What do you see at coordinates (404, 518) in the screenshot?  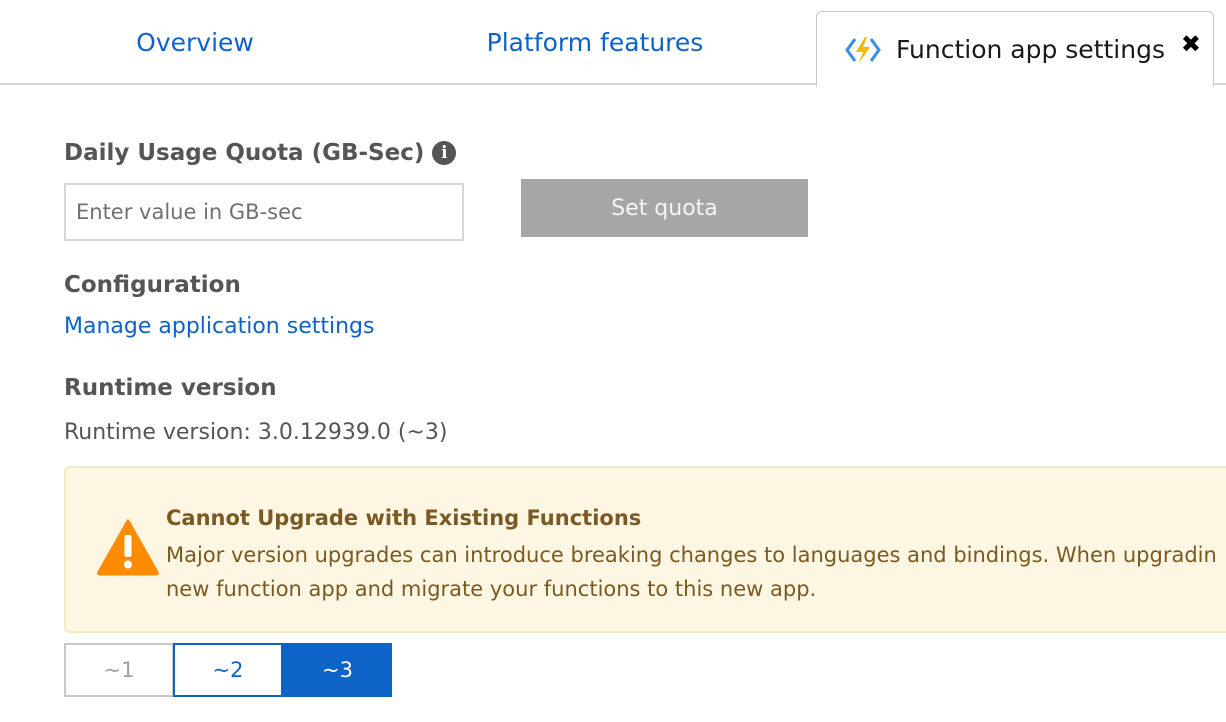 I see `warning-title: Cannot Upgrade with Existing Functions` at bounding box center [404, 518].